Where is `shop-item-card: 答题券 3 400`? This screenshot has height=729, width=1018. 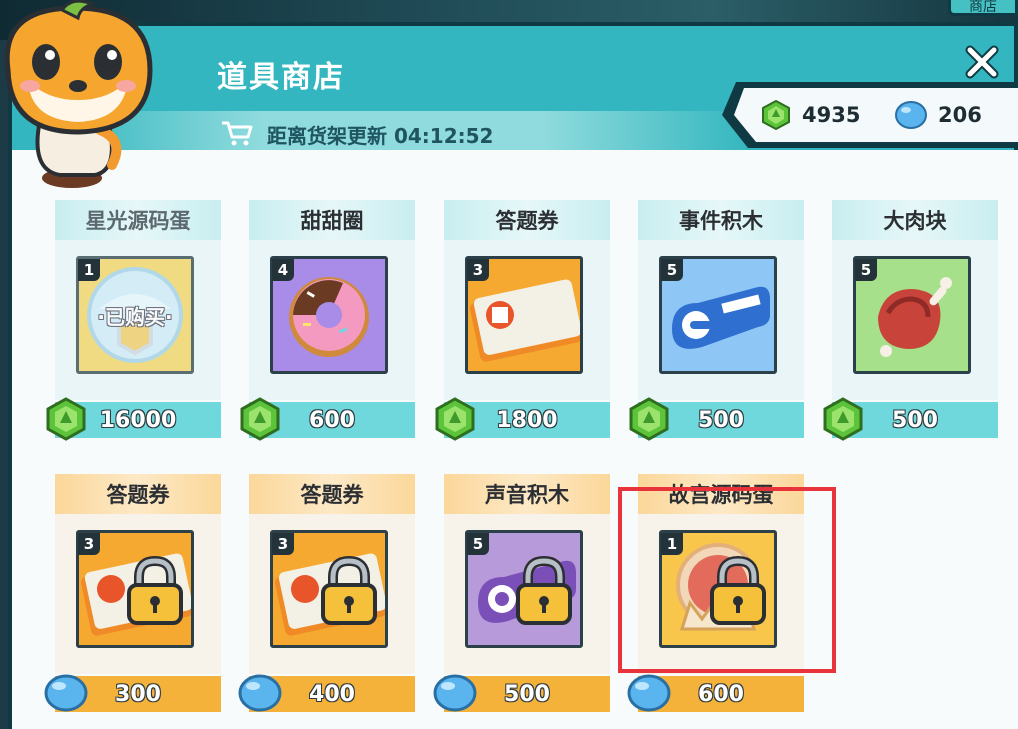
shop-item-card: 答题券 3 400 is located at coordinates (326, 594).